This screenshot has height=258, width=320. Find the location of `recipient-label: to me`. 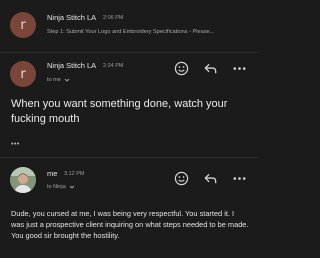

recipient-label: to me is located at coordinates (54, 80).